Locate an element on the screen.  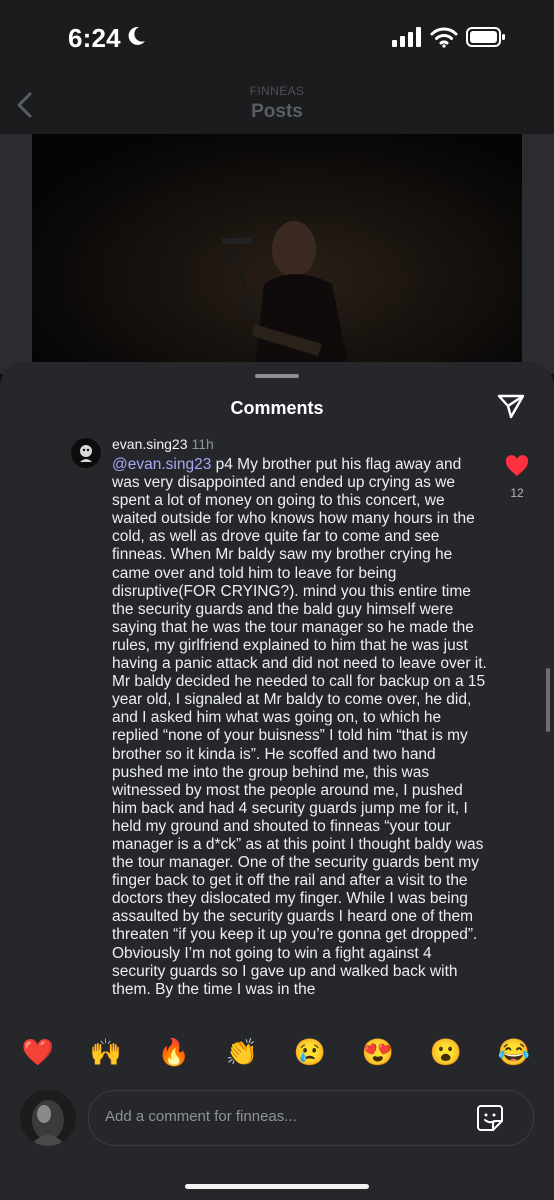
reaction-fire: 🔥 is located at coordinates (174, 1052).